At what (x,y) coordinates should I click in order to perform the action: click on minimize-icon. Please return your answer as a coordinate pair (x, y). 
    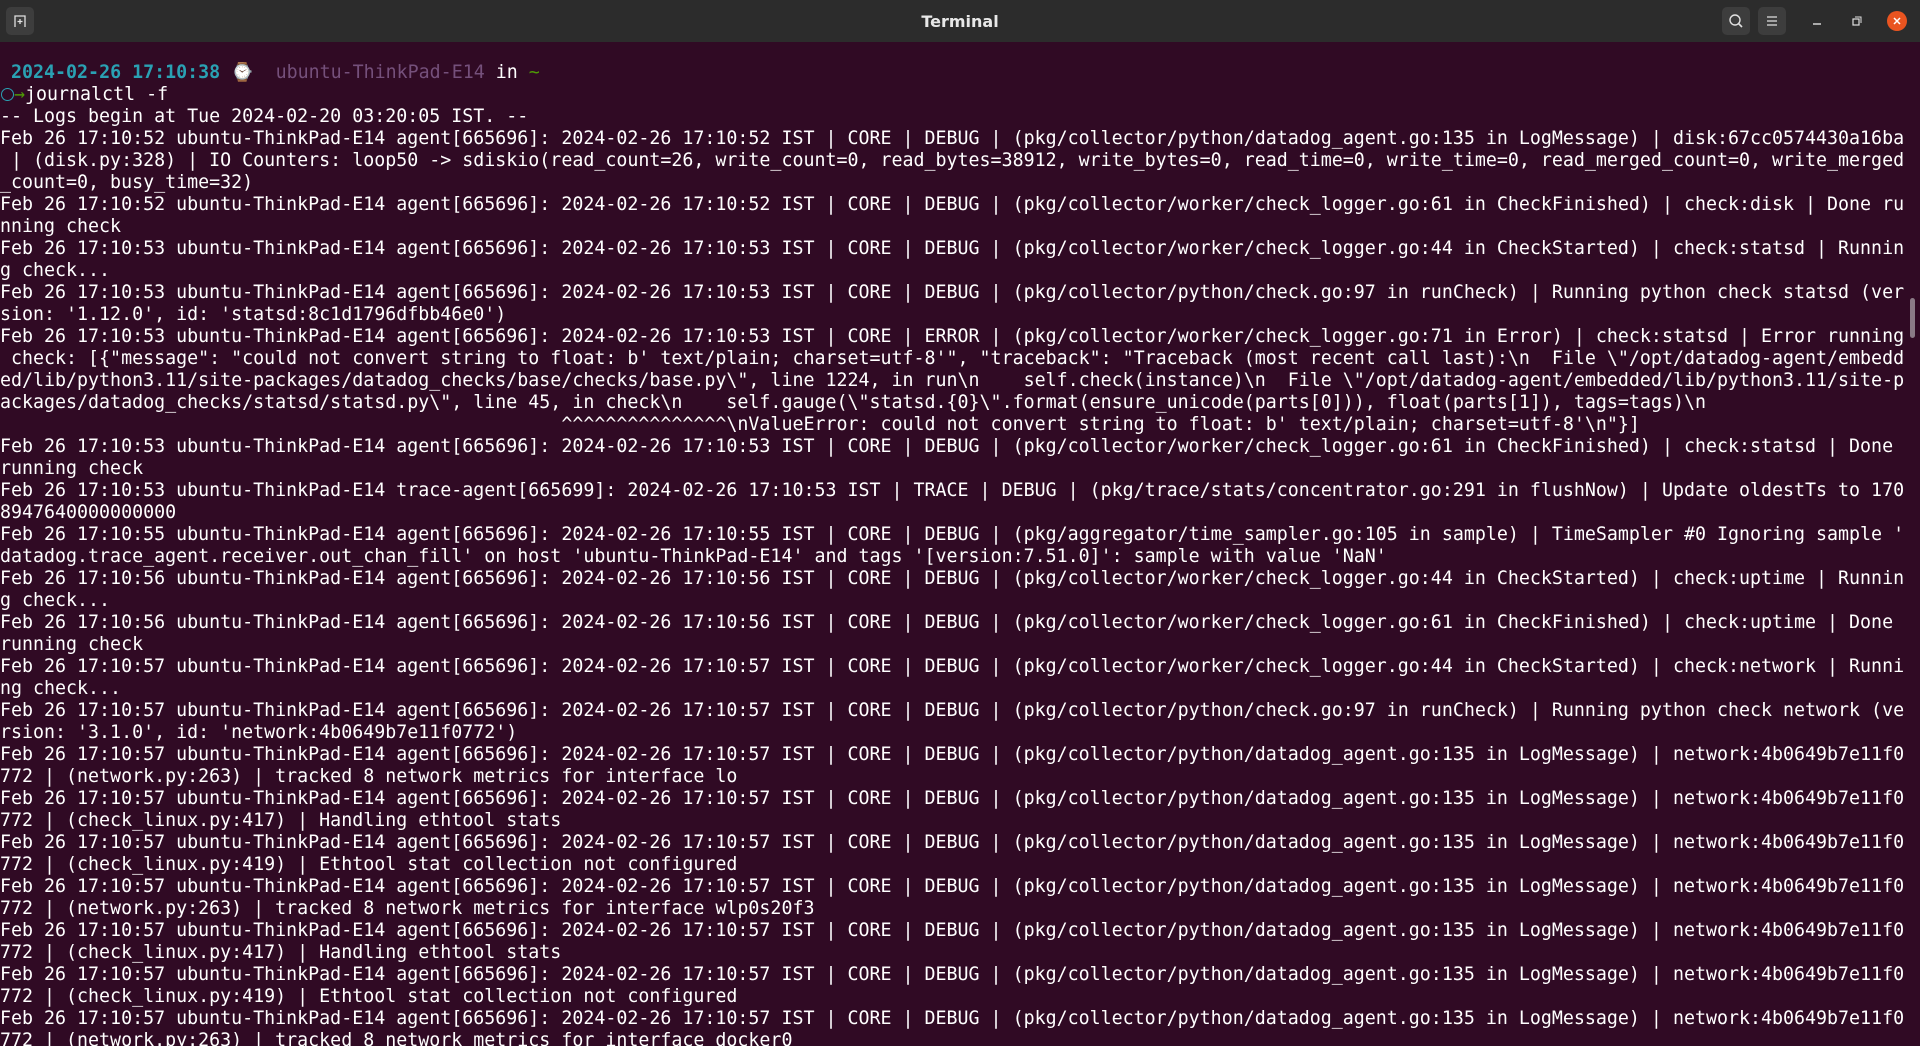
    Looking at the image, I should click on (1817, 24).